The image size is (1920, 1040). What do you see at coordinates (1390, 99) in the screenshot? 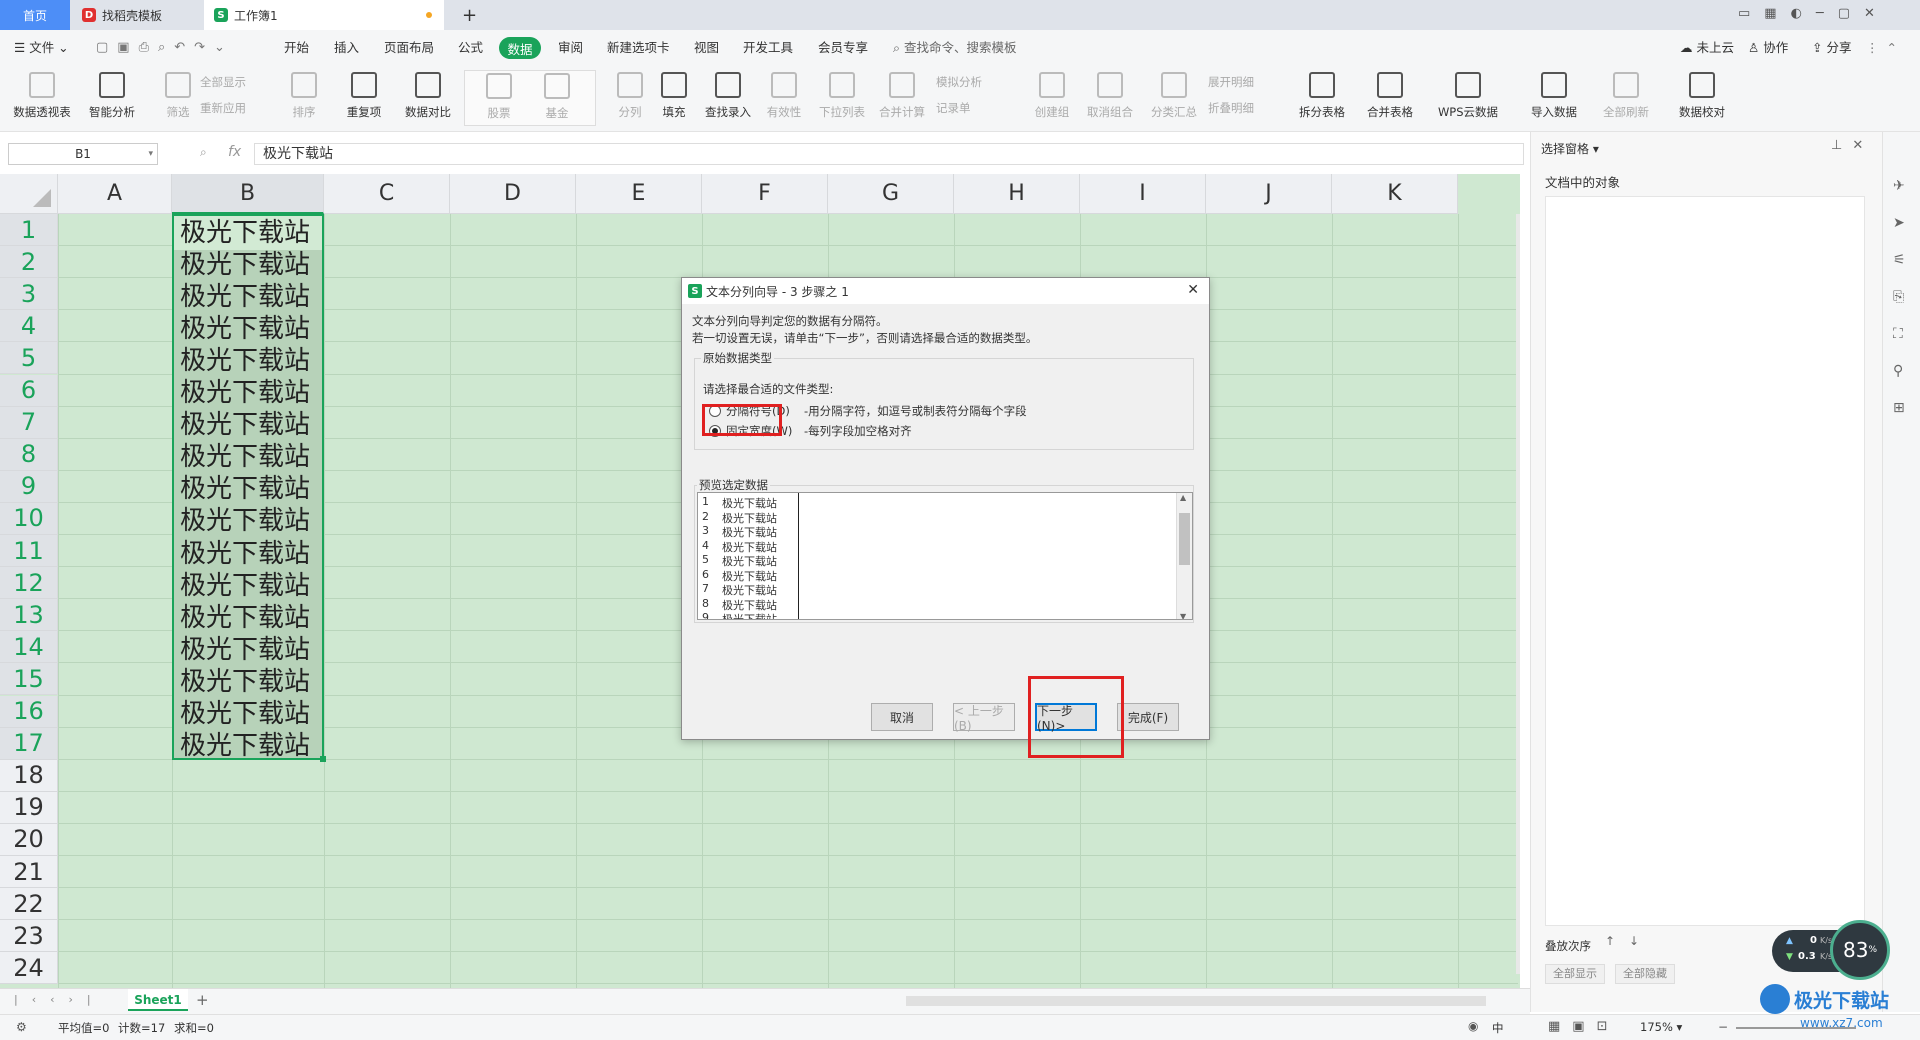
I see `merge-table-button: 合并表格` at bounding box center [1390, 99].